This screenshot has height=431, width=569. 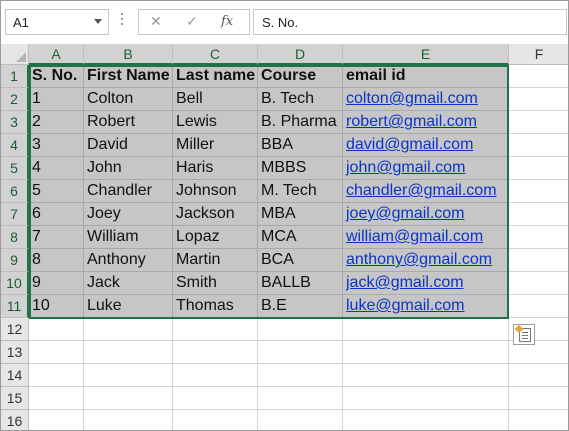 I want to click on row-header-10: 10, so click(x=15, y=283).